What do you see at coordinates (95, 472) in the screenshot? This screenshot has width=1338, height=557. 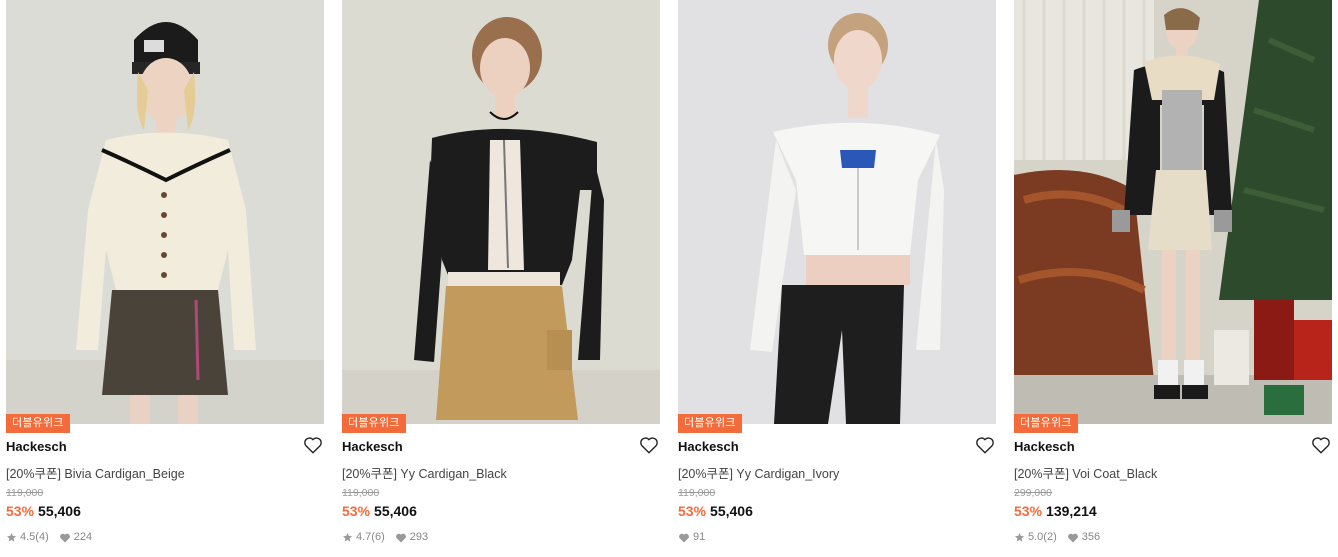 I see `product-name: [20%쿠폰] Bivia Cardigan_Beige` at bounding box center [95, 472].